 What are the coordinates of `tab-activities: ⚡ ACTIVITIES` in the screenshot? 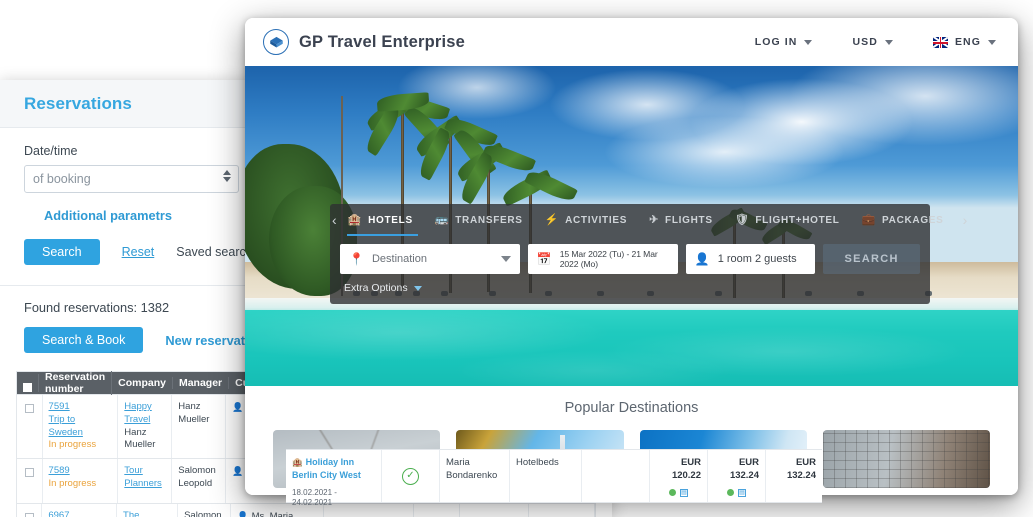 It's located at (586, 220).